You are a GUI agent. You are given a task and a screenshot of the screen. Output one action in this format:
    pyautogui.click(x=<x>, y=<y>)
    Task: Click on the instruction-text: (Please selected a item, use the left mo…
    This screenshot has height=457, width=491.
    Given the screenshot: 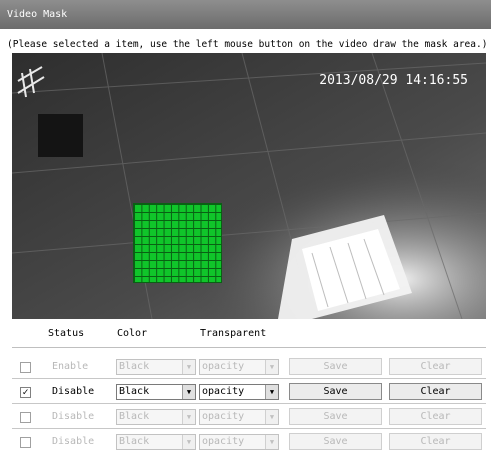 What is the action you would take?
    pyautogui.click(x=247, y=44)
    